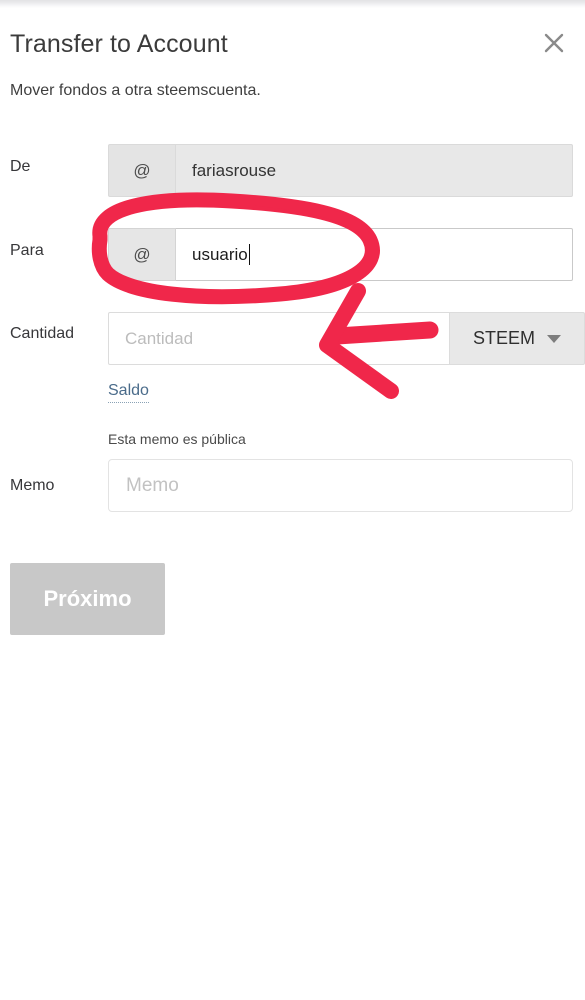 This screenshot has width=585, height=1000. What do you see at coordinates (128, 392) in the screenshot?
I see `balance-link: Saldo` at bounding box center [128, 392].